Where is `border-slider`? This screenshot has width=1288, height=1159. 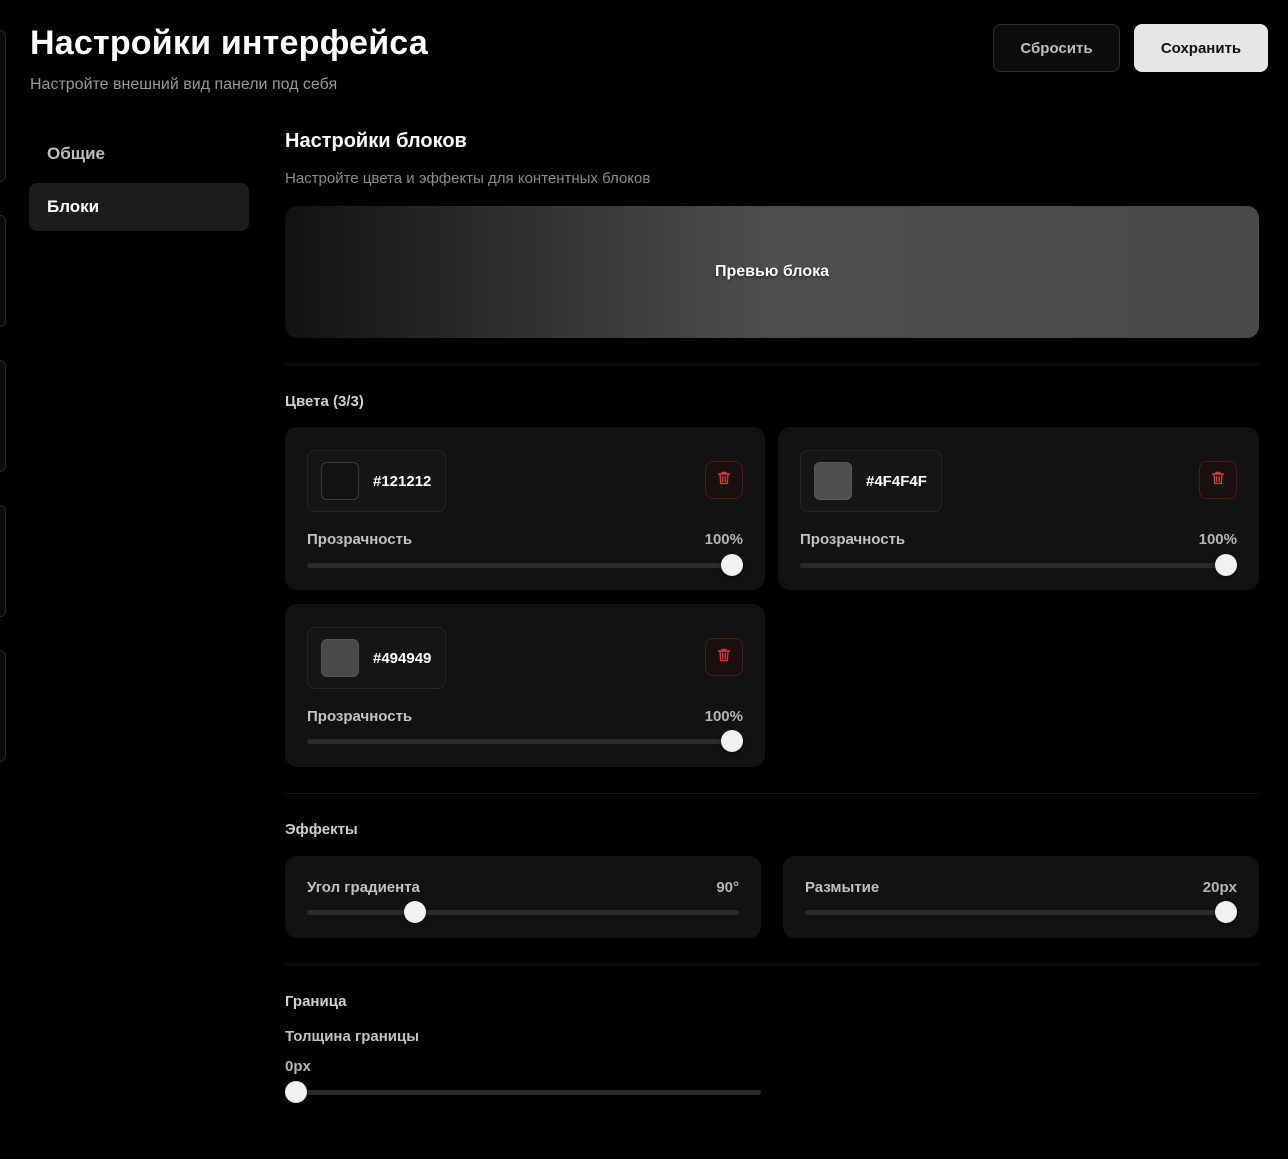
border-slider is located at coordinates (523, 1092).